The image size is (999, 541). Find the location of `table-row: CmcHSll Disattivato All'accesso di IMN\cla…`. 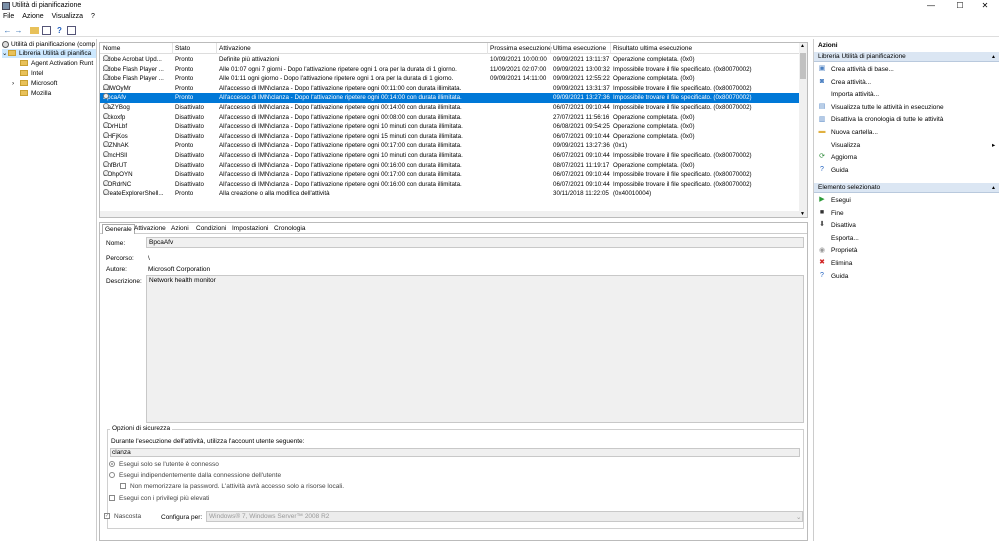

table-row: CmcHSll Disattivato All'accesso di IMN\cla… is located at coordinates (450, 156).